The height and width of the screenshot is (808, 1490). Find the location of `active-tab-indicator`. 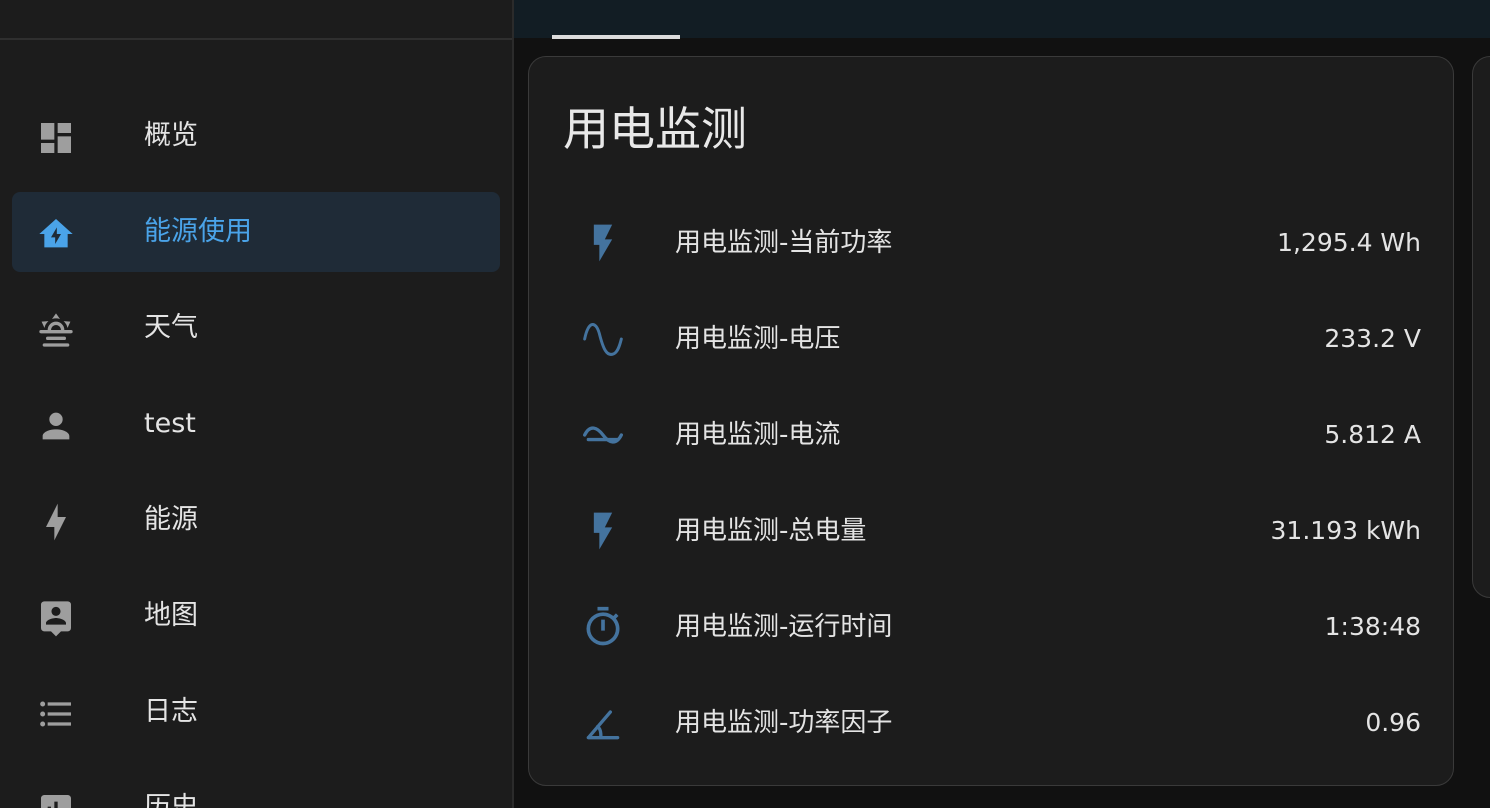

active-tab-indicator is located at coordinates (616, 37).